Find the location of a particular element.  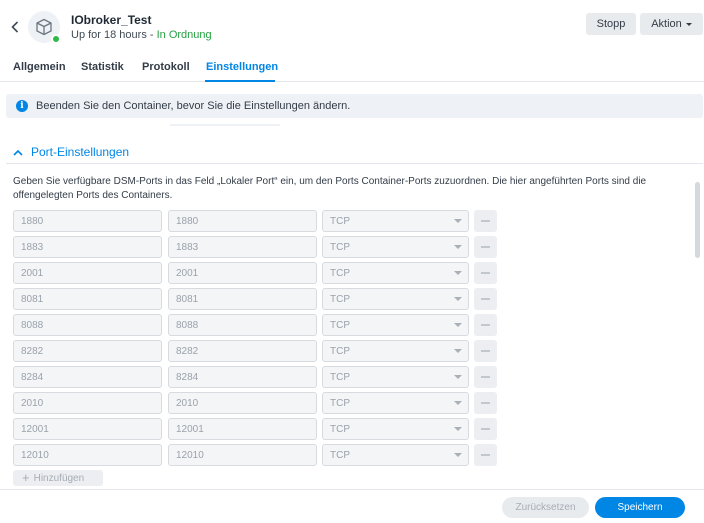

local-port-input: 12001 is located at coordinates (87, 429).